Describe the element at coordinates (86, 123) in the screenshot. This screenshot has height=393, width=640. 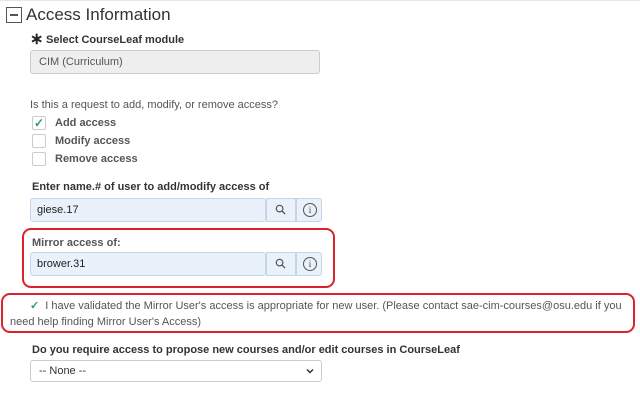
I see `add-access-label: Add access` at that location.